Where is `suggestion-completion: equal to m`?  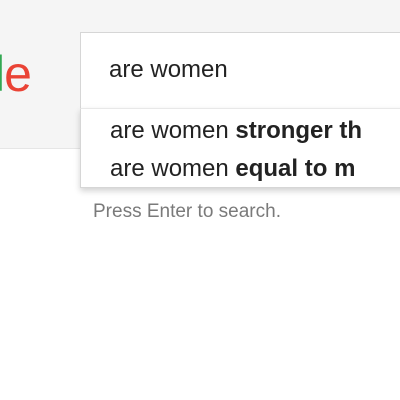
suggestion-completion: equal to m is located at coordinates (295, 168).